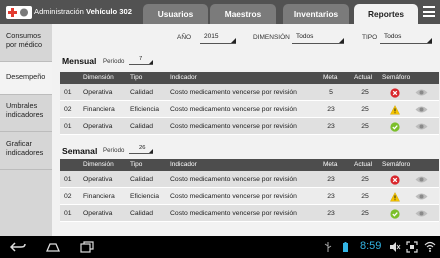 Image resolution: width=440 pixels, height=258 pixels. I want to click on sidebar-item-desempeno: Desempeño, so click(26, 78).